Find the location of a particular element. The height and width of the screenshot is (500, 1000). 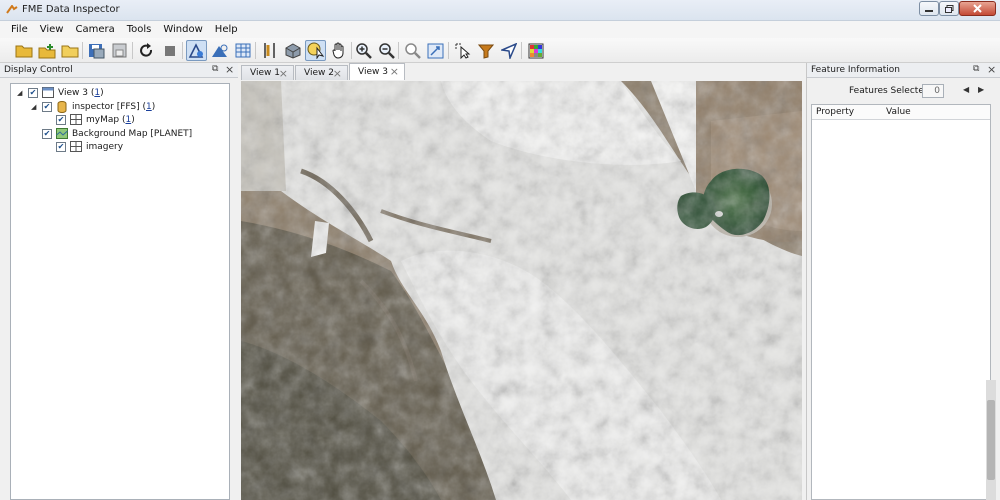

refresh-button is located at coordinates (146, 50).